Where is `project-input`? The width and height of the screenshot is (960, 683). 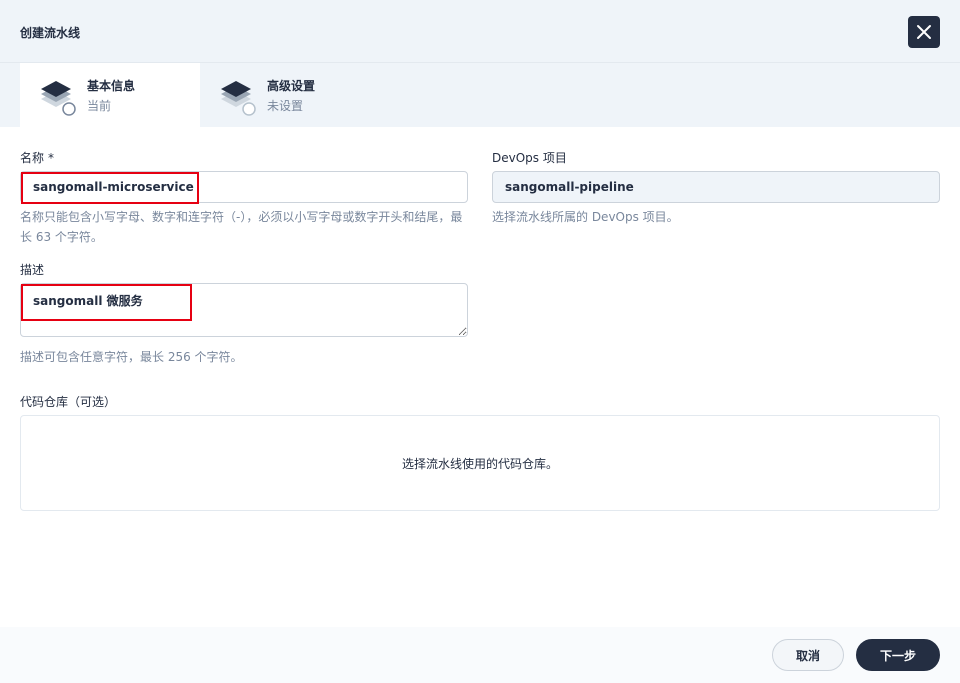 project-input is located at coordinates (716, 187).